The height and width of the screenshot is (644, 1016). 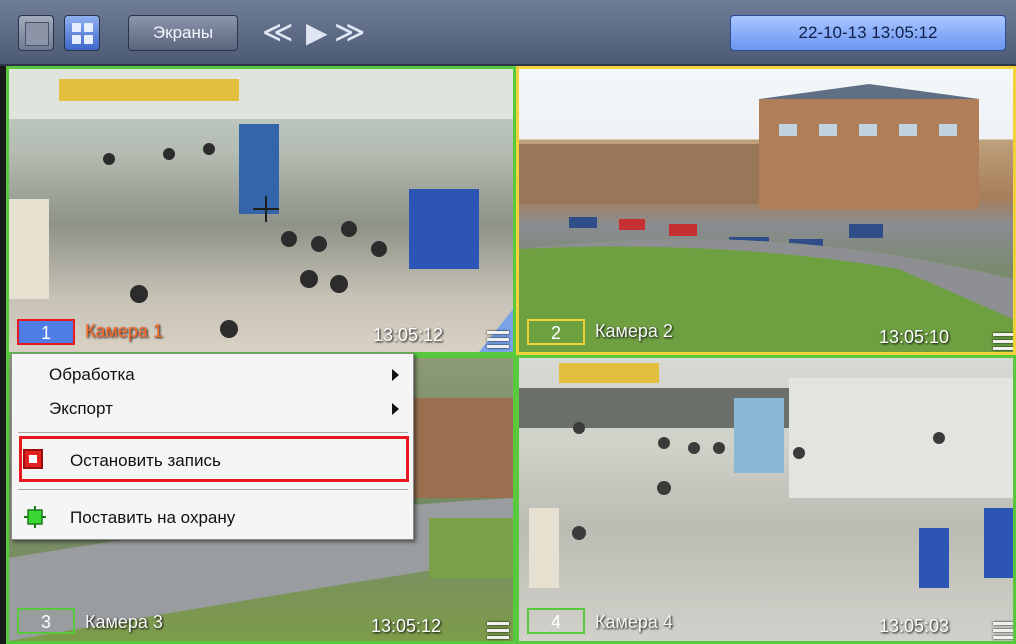 I want to click on menu-item-stop-recording: Остановить запись, so click(x=212, y=460).